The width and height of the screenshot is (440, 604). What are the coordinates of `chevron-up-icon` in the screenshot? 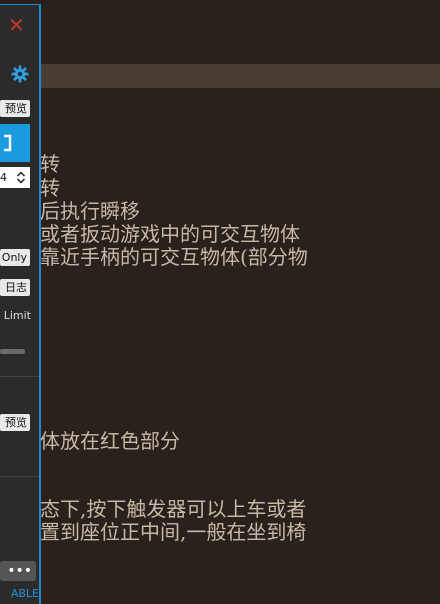 It's located at (21, 177).